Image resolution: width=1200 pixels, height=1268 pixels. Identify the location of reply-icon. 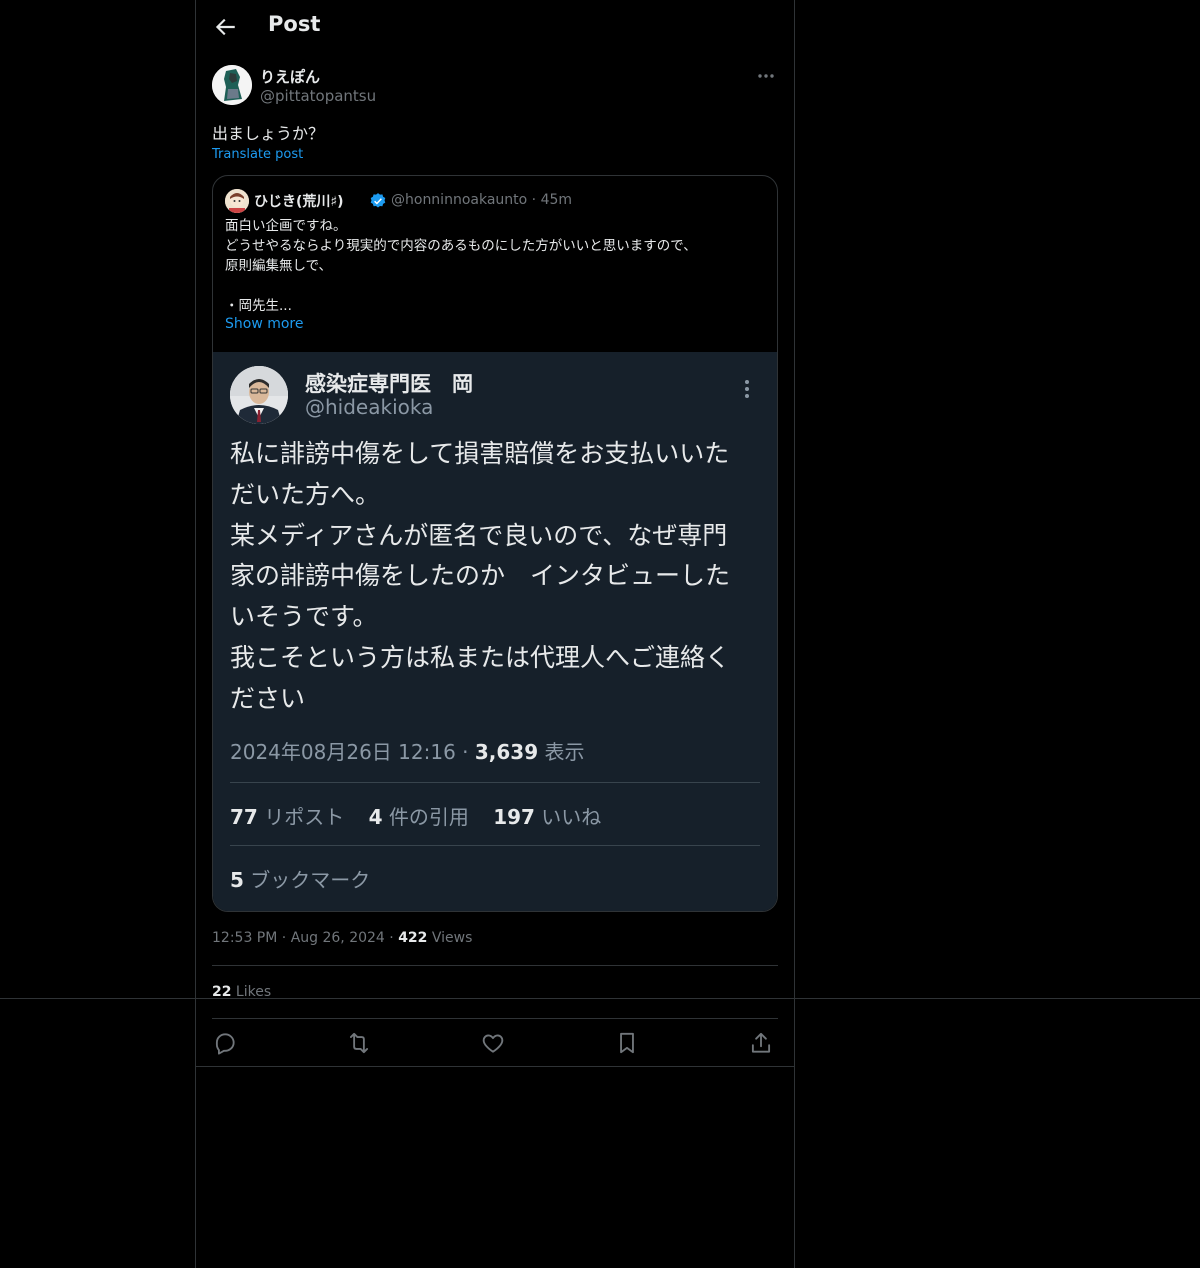
(225, 1044).